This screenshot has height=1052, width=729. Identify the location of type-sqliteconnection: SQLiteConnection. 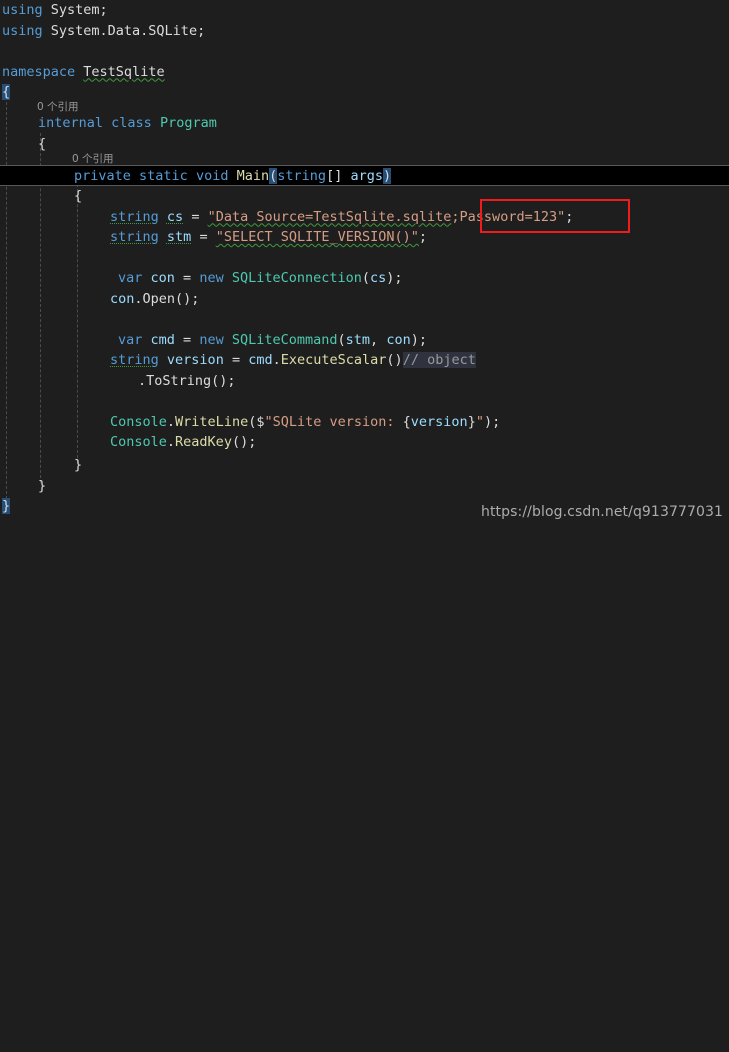
(296, 278).